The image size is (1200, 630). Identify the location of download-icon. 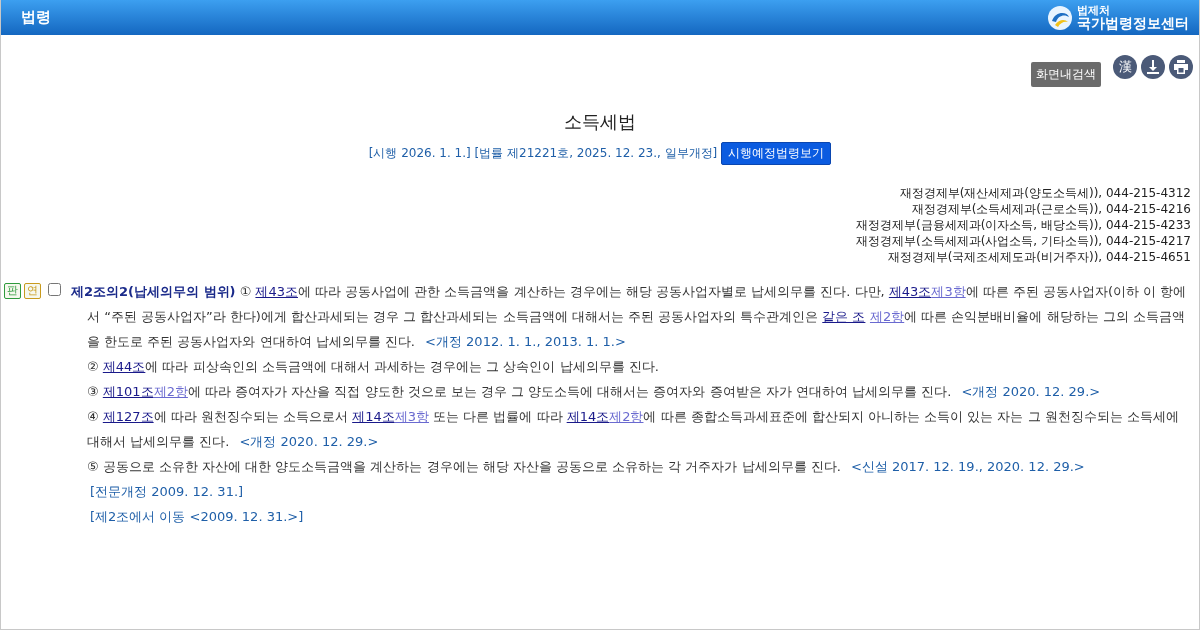
(1153, 67).